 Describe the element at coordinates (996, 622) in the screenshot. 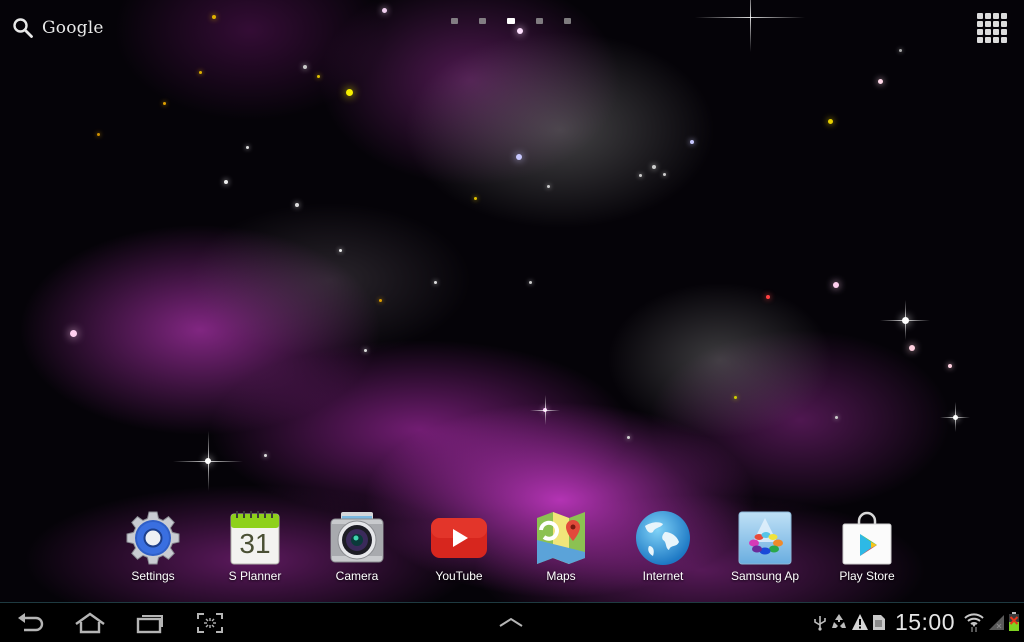

I see `signal-icon` at that location.